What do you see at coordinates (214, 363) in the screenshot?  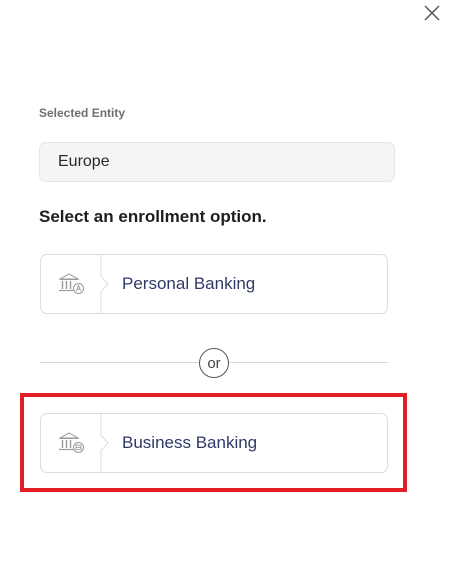 I see `or-divider: or` at bounding box center [214, 363].